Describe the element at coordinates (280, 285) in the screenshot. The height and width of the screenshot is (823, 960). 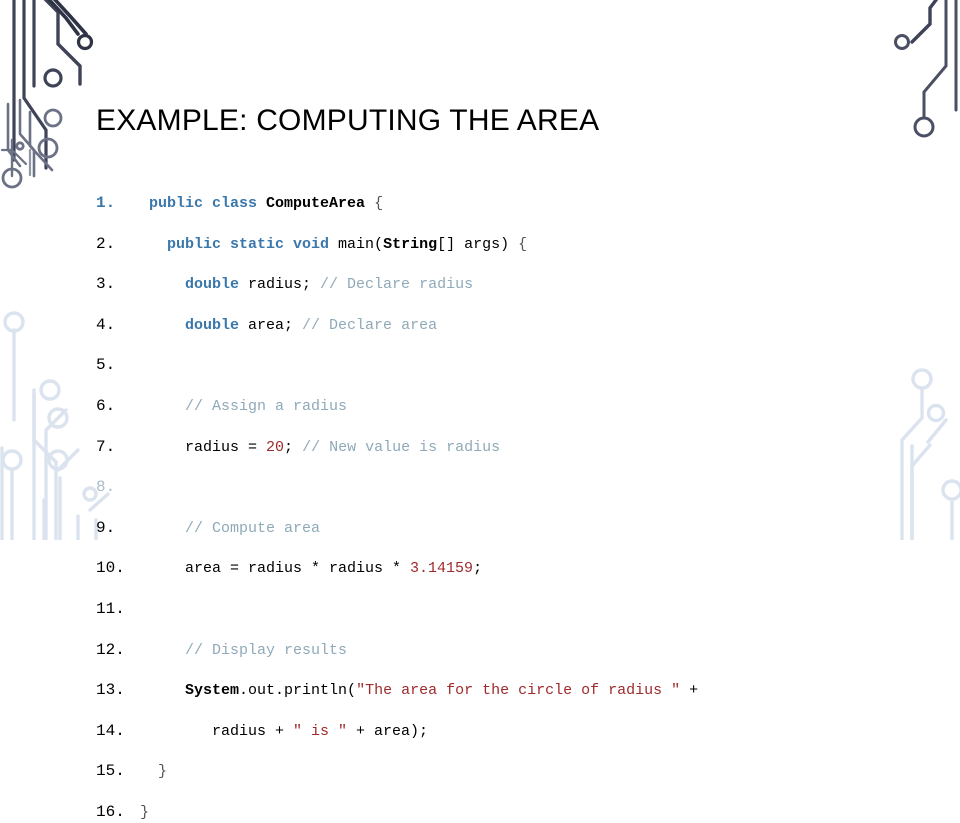
I see `code-token-pln: radius;` at that location.